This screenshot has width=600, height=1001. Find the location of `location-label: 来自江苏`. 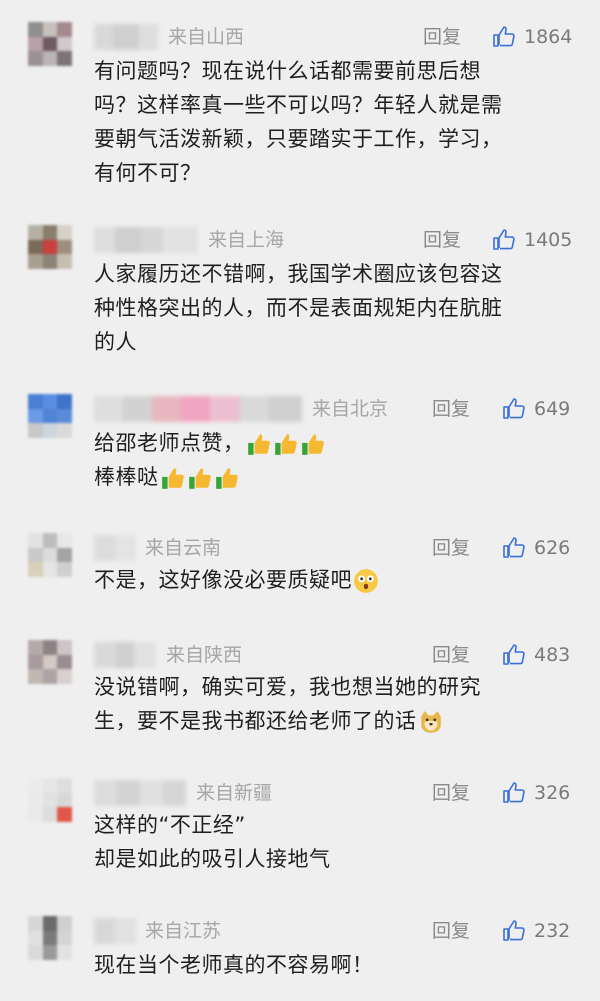

location-label: 来自江苏 is located at coordinates (183, 931).